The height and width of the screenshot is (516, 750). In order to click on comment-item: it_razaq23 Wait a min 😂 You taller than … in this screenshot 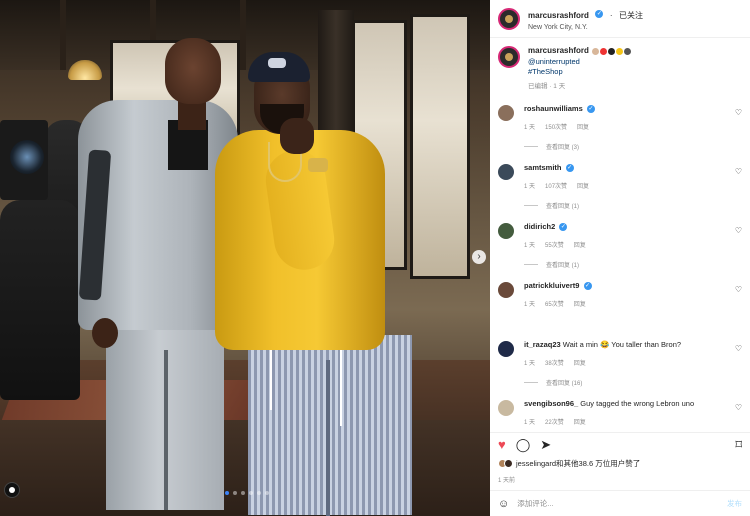, I will do `click(620, 361)`.